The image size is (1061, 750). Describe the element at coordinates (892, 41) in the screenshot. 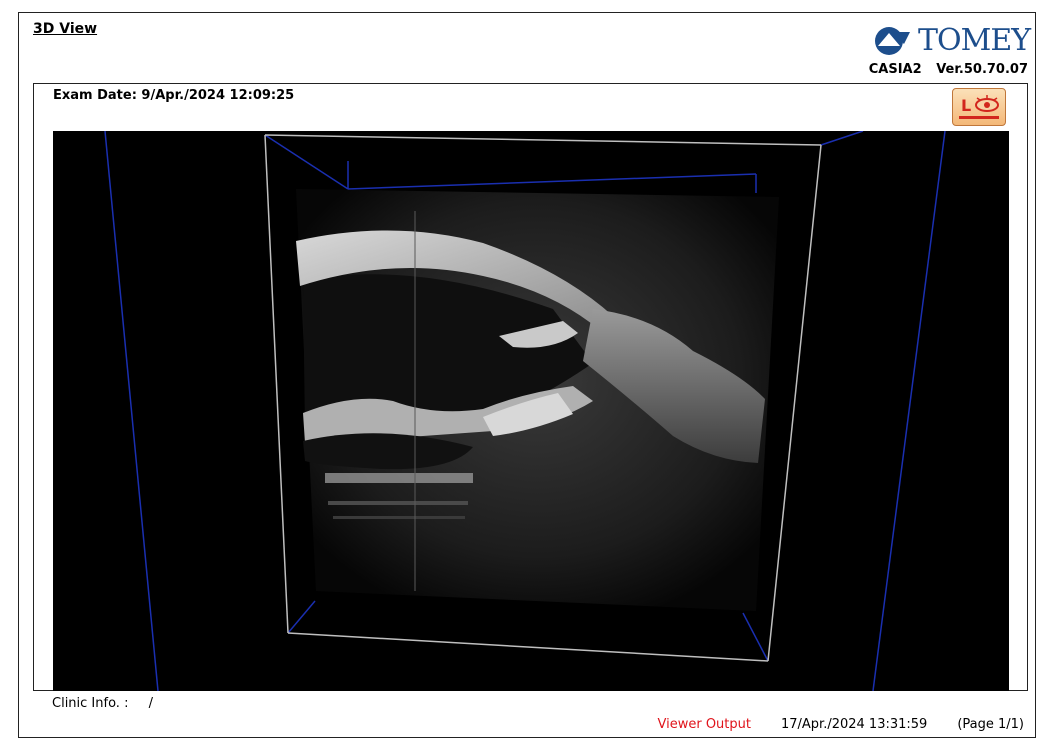

I see `tomey-logo-icon` at that location.